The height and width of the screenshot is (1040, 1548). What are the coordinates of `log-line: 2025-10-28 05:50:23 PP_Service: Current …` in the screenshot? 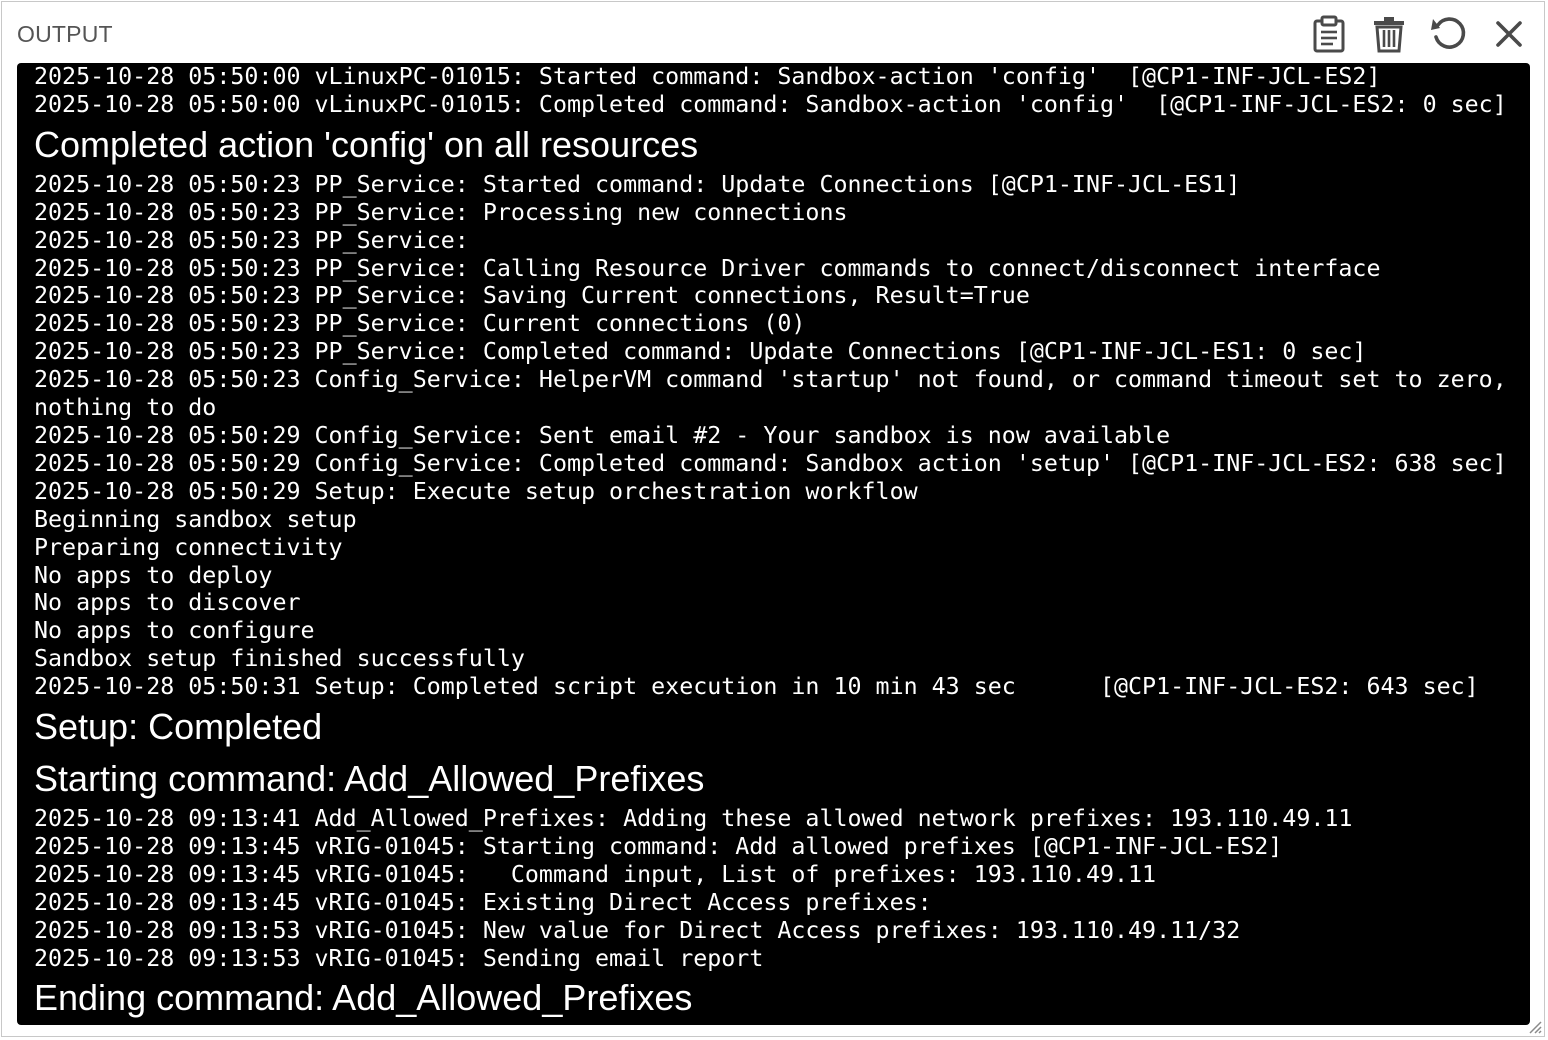 It's located at (420, 324).